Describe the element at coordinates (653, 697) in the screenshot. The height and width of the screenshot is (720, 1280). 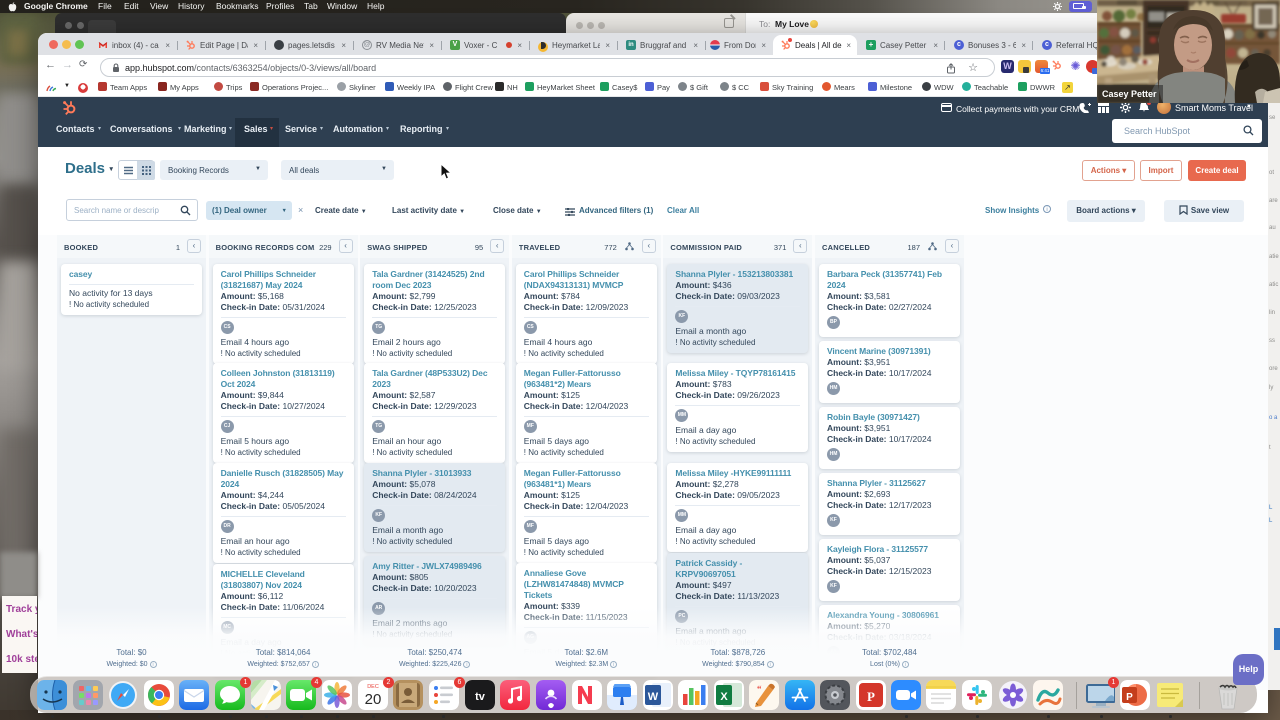
I see `svg-text: W` at that location.